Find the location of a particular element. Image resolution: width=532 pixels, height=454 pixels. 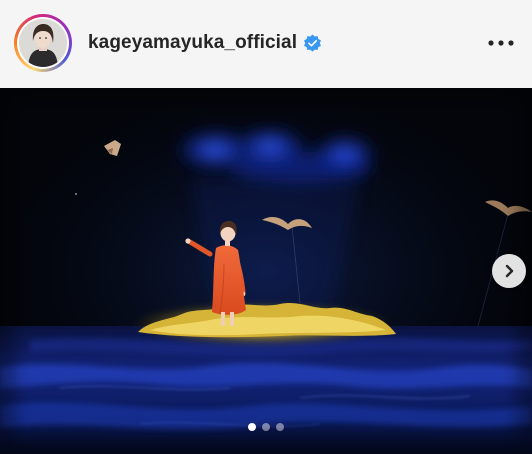

verified-badge-icon is located at coordinates (312, 43).